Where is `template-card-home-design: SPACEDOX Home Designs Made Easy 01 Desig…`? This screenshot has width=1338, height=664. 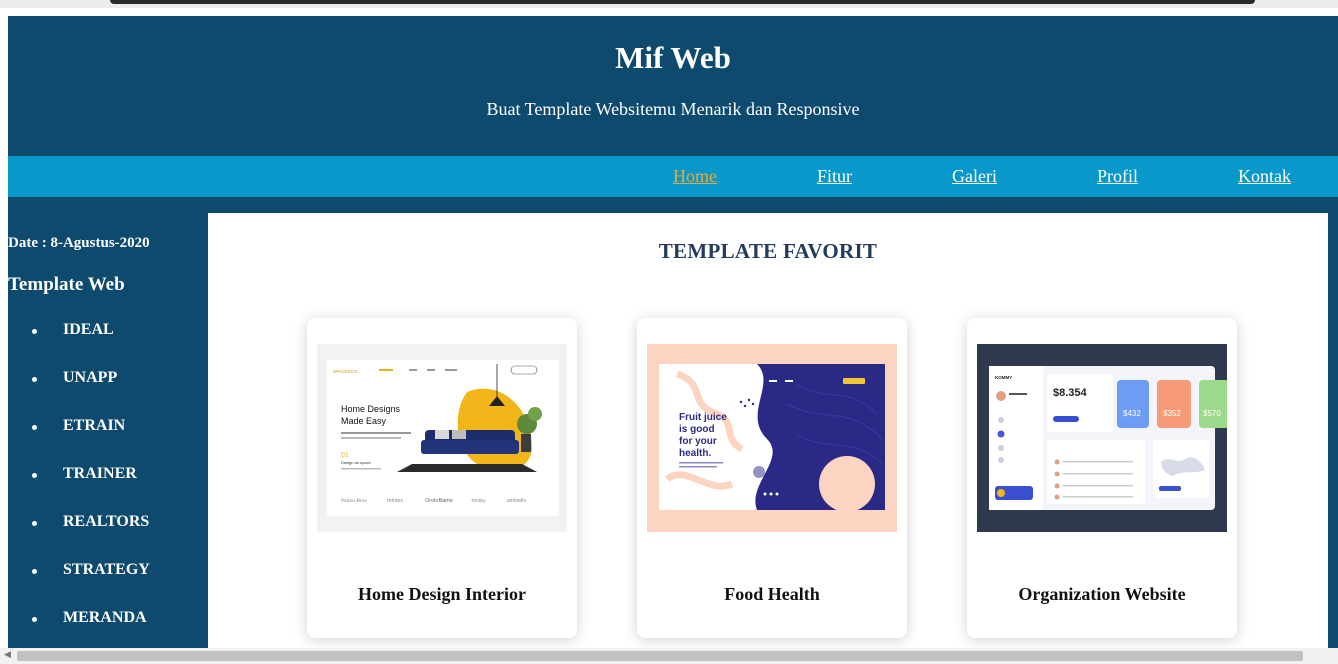 template-card-home-design: SPACEDOX Home Designs Made Easy 01 Desig… is located at coordinates (442, 478).